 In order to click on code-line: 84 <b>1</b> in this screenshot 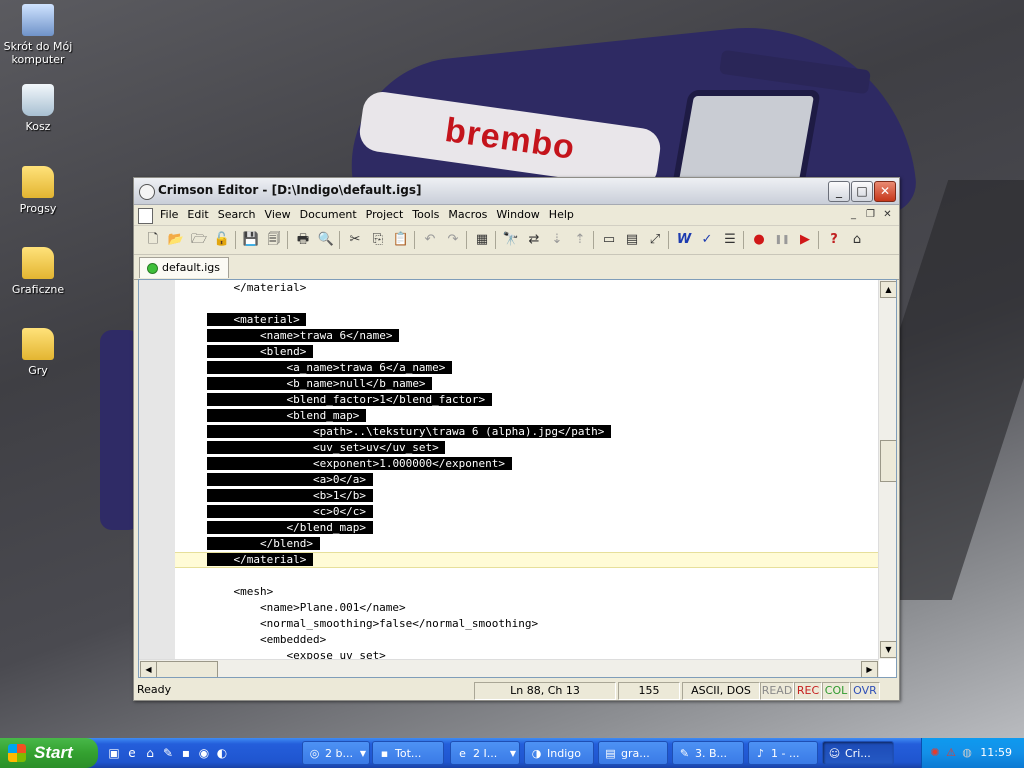, I will do `click(527, 496)`.